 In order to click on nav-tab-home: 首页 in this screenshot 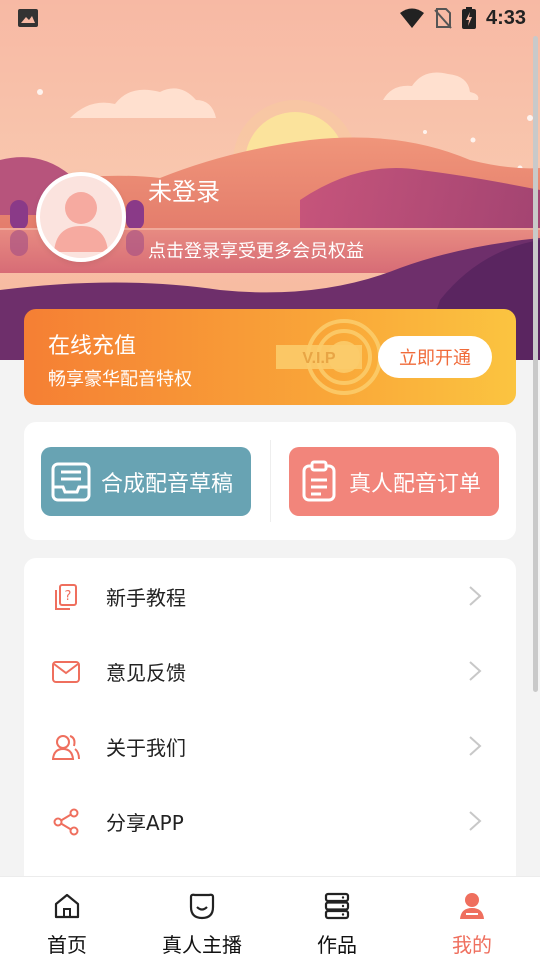, I will do `click(67, 918)`.